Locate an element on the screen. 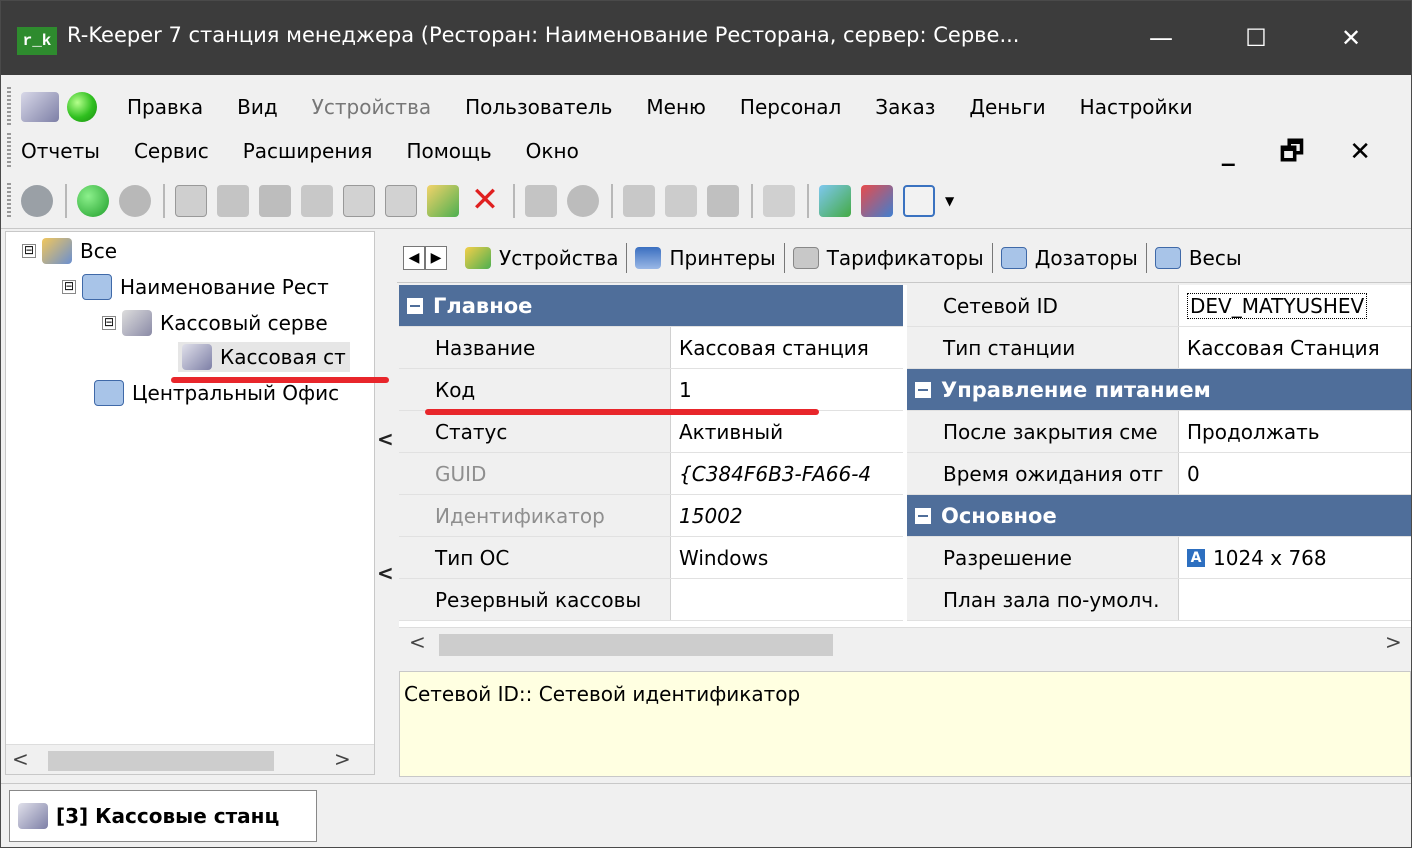 Image resolution: width=1412 pixels, height=848 pixels. window-tab-cash-stations: [3] Кассовые станц is located at coordinates (163, 816).